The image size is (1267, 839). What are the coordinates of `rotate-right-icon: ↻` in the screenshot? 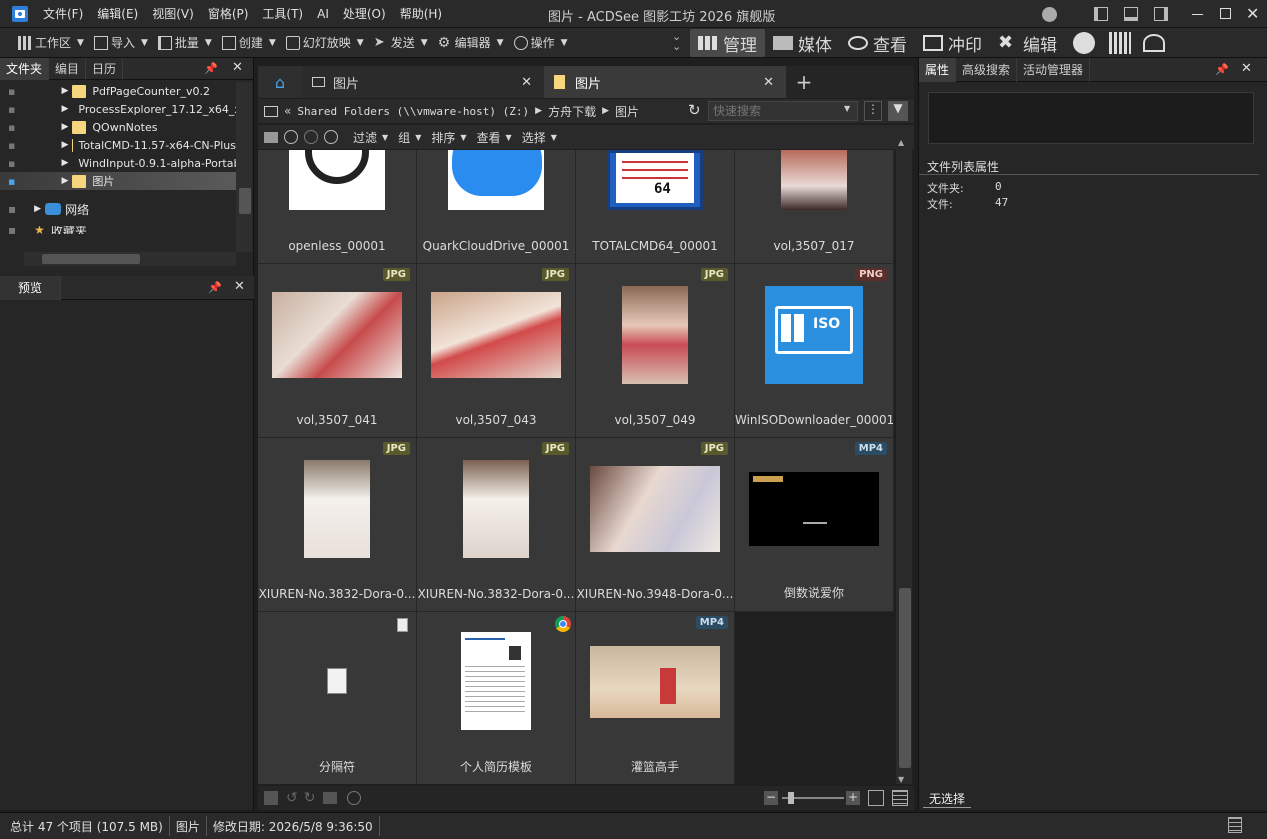 It's located at (310, 798).